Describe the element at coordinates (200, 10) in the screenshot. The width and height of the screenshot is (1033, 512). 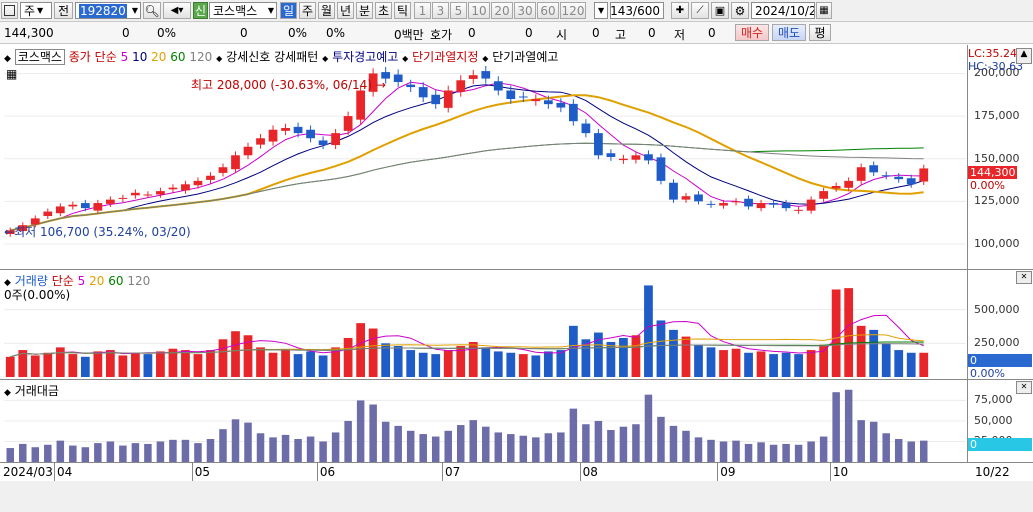
I see `new-listing-badge: 신` at that location.